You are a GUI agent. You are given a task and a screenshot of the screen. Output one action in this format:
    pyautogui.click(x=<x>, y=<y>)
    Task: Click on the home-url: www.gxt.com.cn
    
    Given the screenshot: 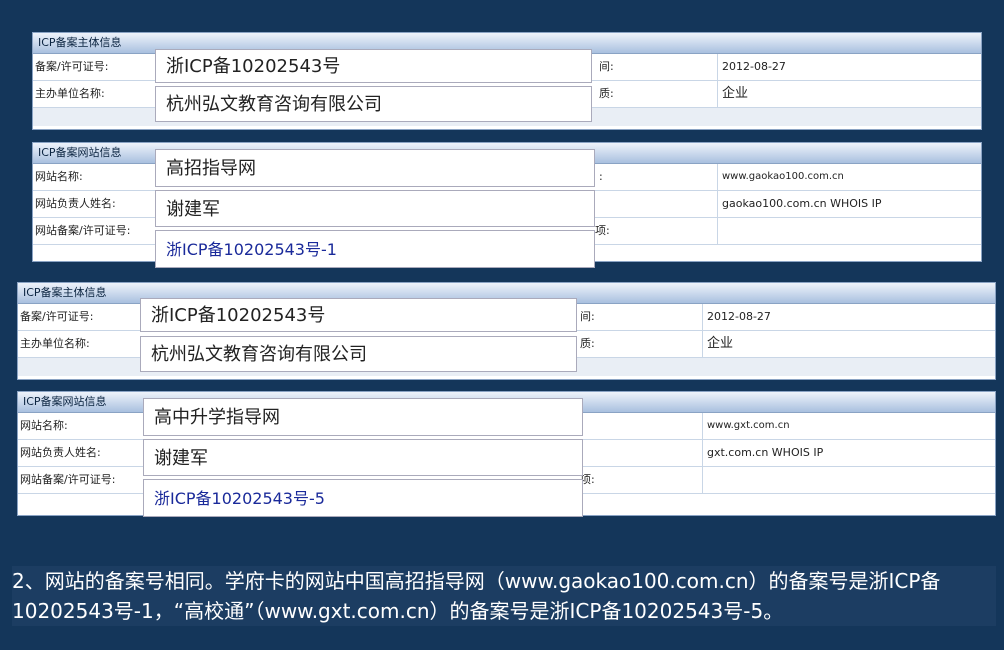 What is the action you would take?
    pyautogui.click(x=746, y=426)
    